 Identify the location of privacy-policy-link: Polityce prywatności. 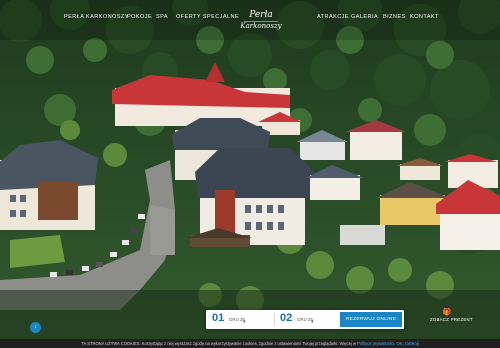
(375, 343).